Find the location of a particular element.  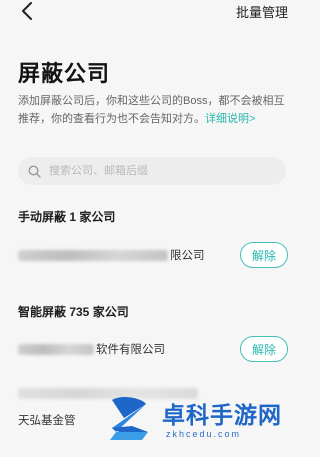

manual-block-section-title: 手动屏蔽 1 家公司 is located at coordinates (67, 217).